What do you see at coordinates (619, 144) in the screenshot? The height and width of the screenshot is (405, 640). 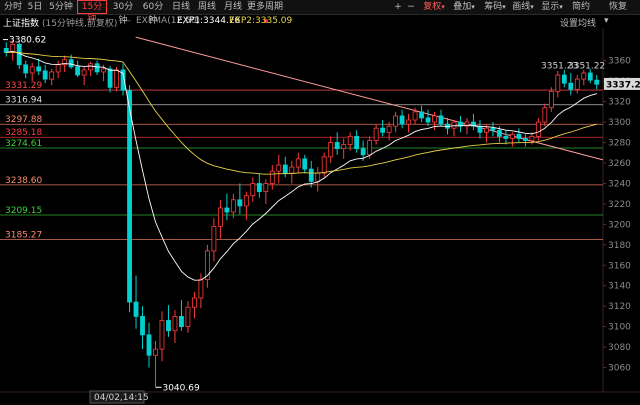 I see `y-tick-label: 3280` at bounding box center [619, 144].